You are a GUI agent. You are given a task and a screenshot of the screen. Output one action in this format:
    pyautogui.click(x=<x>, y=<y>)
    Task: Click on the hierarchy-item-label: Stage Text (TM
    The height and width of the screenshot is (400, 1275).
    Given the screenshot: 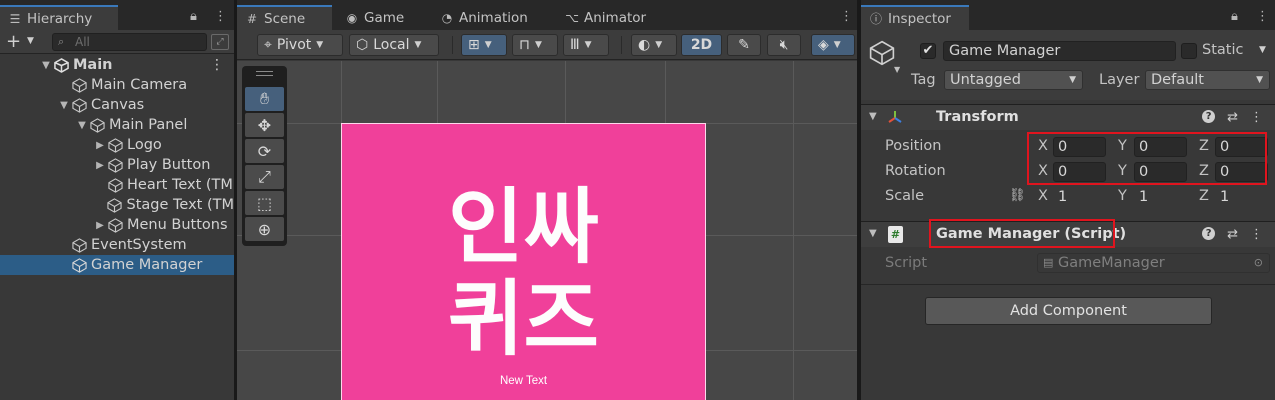 What is the action you would take?
    pyautogui.click(x=180, y=205)
    